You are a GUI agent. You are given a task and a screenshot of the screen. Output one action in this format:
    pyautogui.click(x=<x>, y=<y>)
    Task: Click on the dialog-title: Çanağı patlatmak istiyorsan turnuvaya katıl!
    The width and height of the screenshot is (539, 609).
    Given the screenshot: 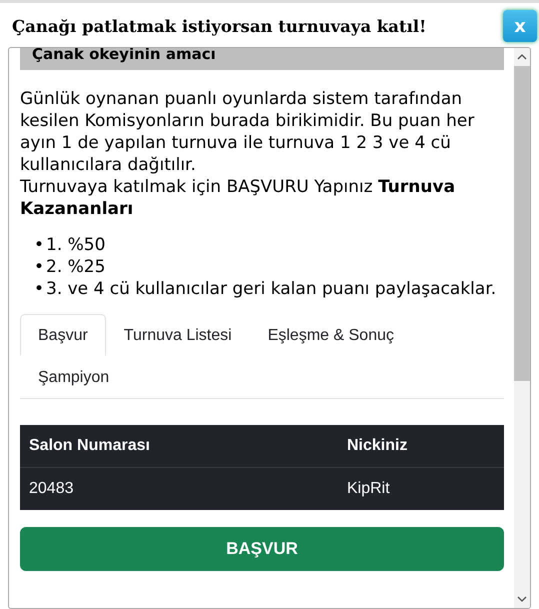 What is the action you would take?
    pyautogui.click(x=219, y=26)
    